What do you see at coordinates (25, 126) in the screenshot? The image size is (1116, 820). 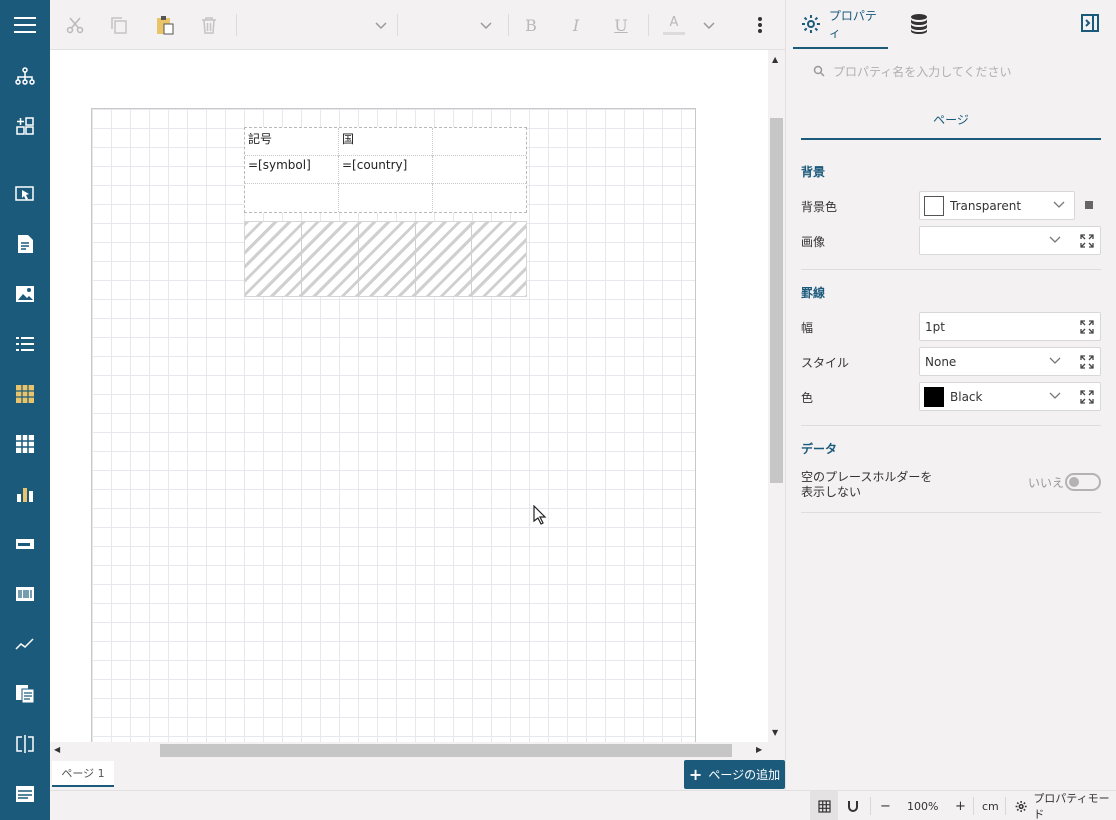 I see `add-component-tool` at bounding box center [25, 126].